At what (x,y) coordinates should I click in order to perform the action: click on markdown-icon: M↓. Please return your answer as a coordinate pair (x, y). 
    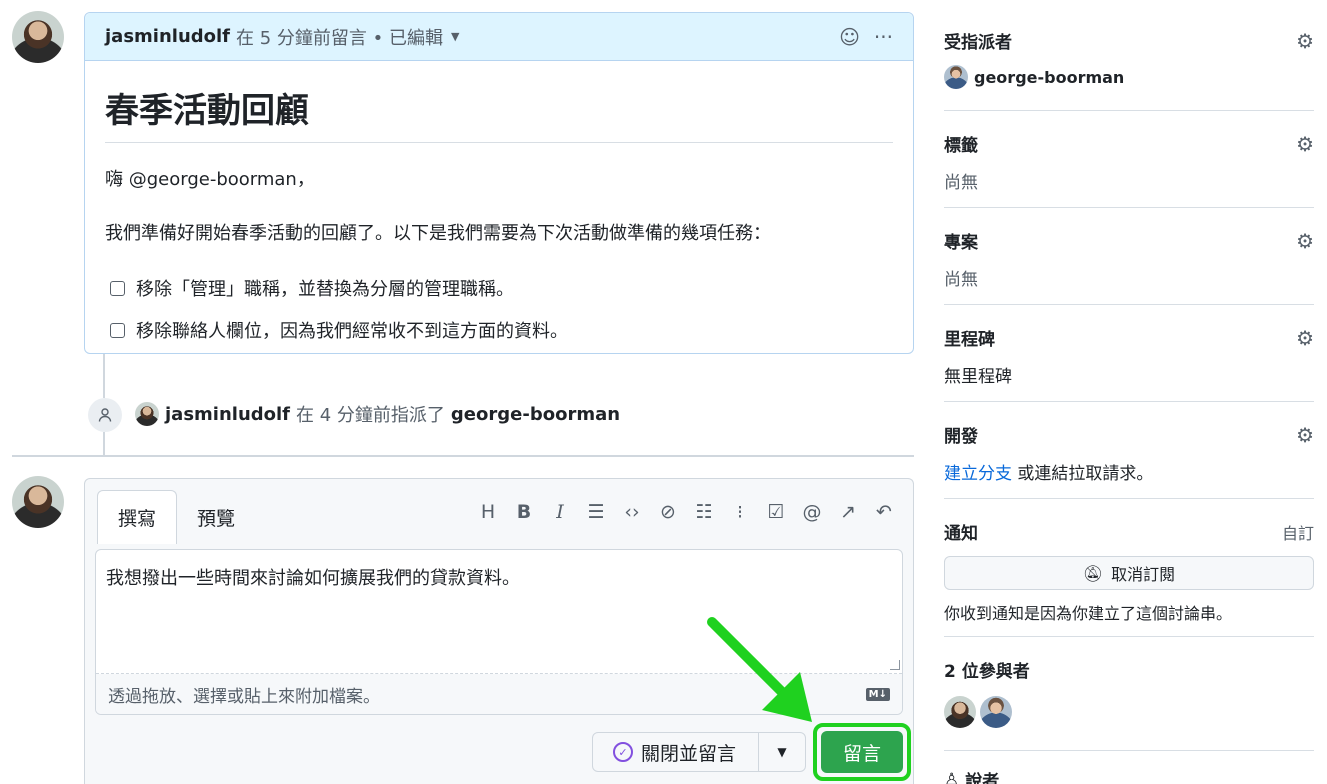
    Looking at the image, I should click on (877, 694).